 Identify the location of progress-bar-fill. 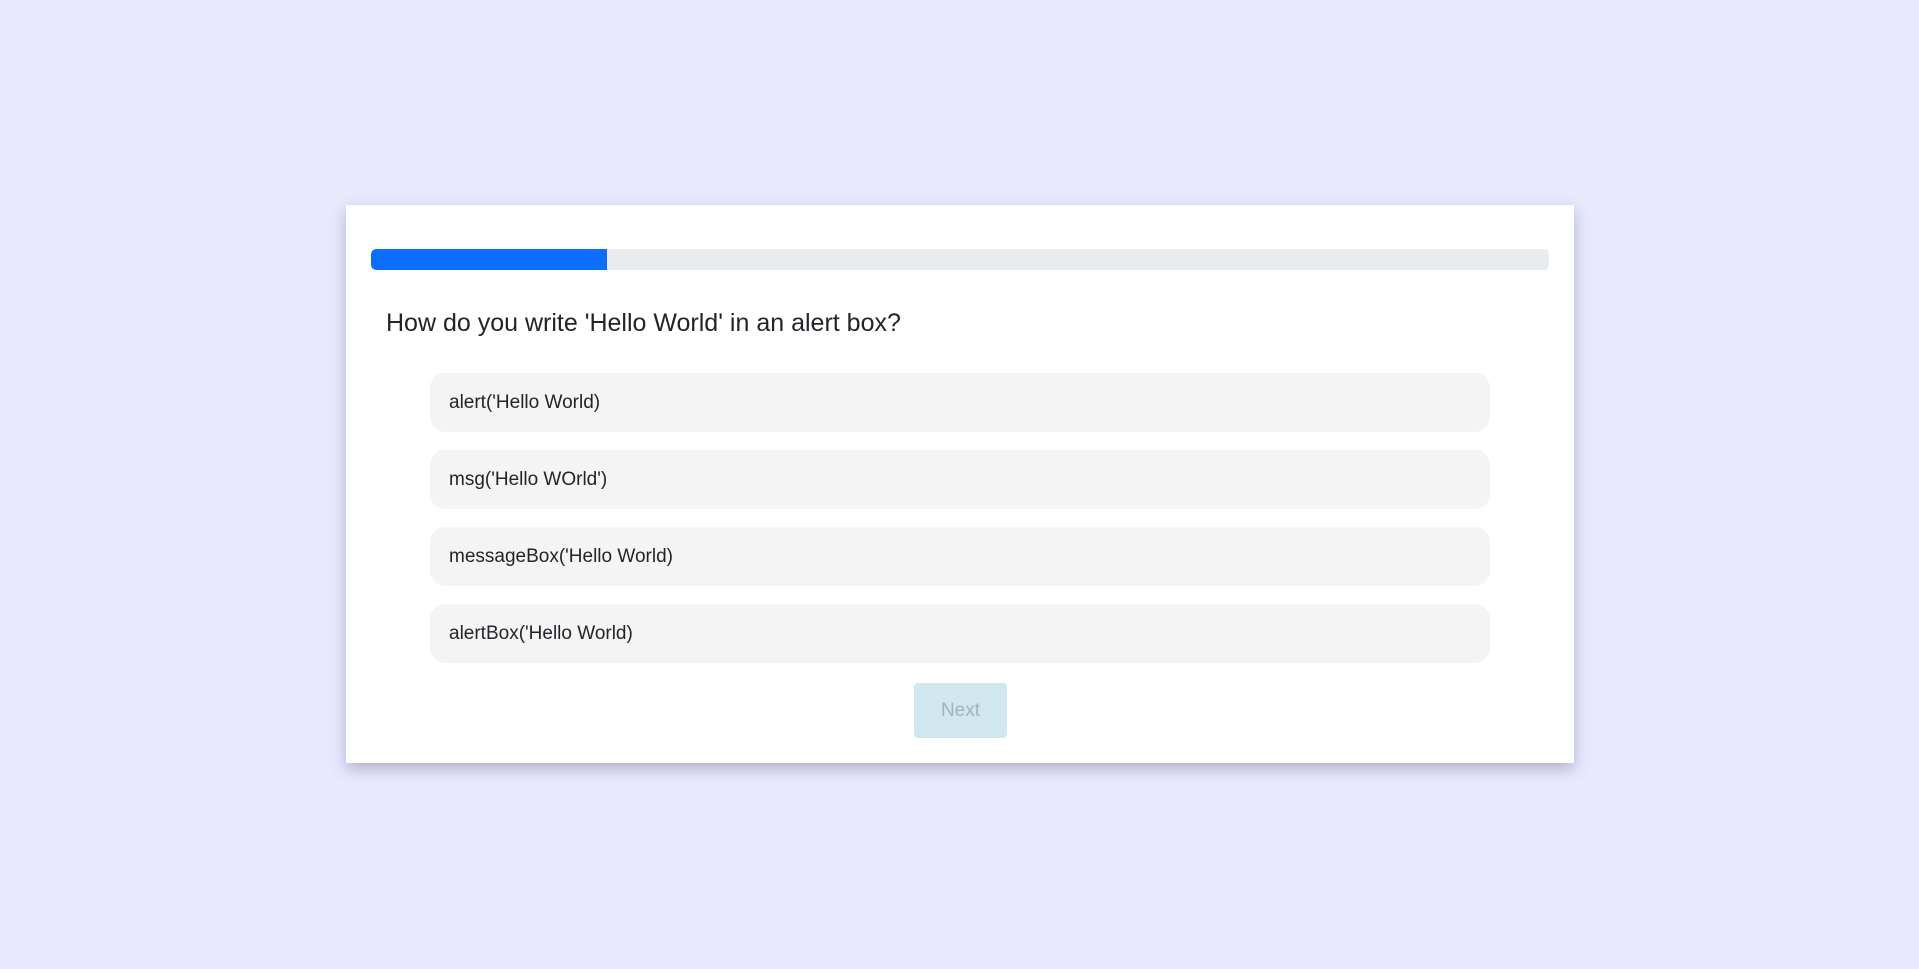
(489, 259).